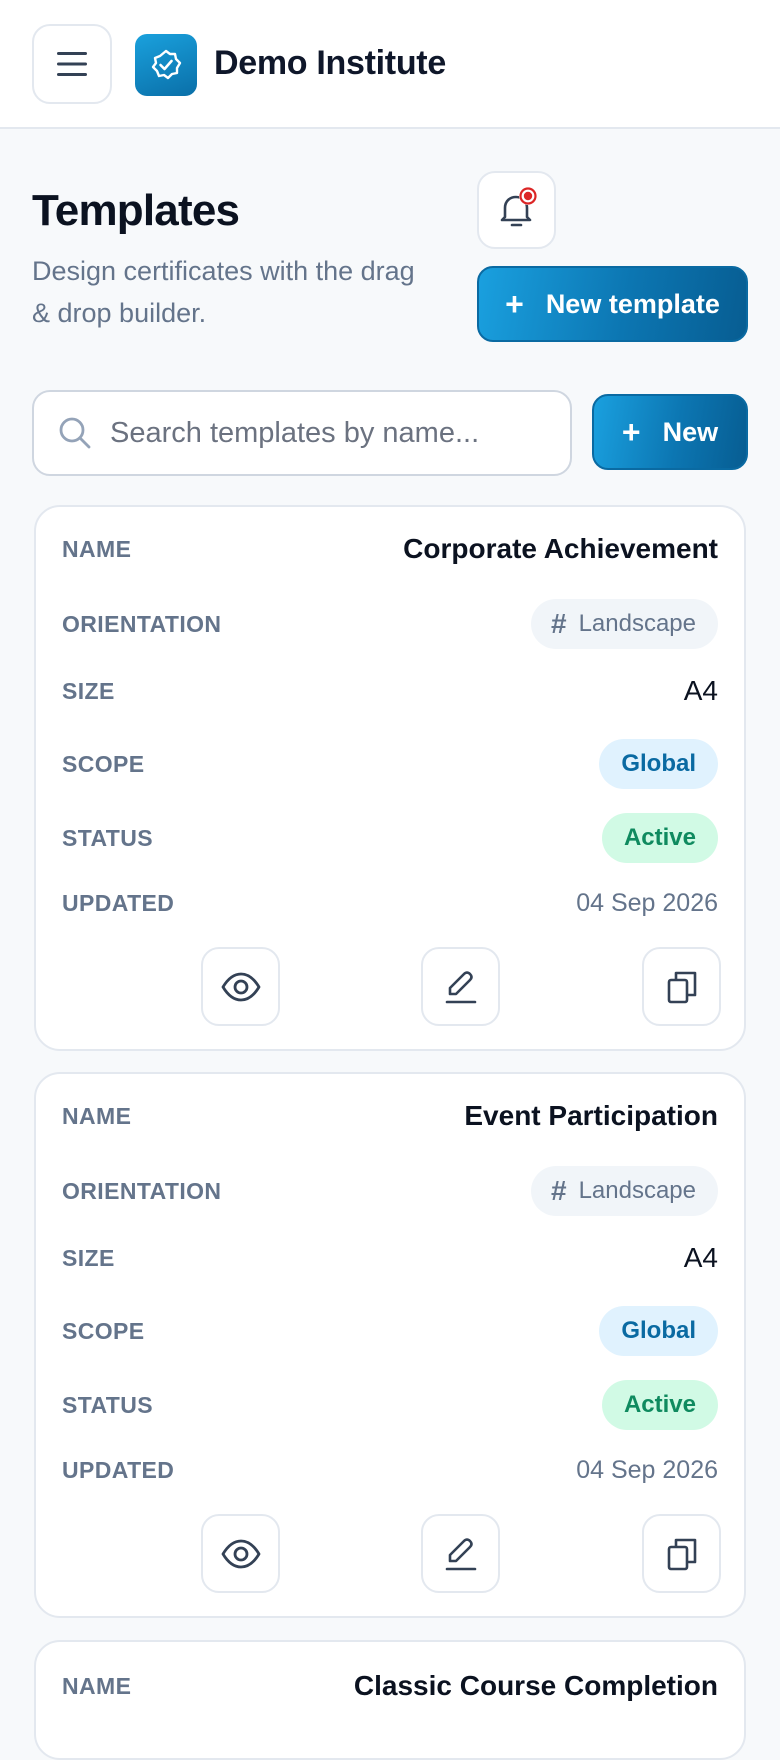 This screenshot has height=1760, width=780. I want to click on new-button: + New, so click(670, 432).